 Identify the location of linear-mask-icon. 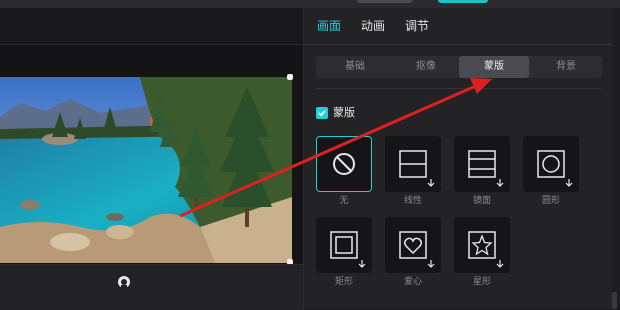
(417, 168).